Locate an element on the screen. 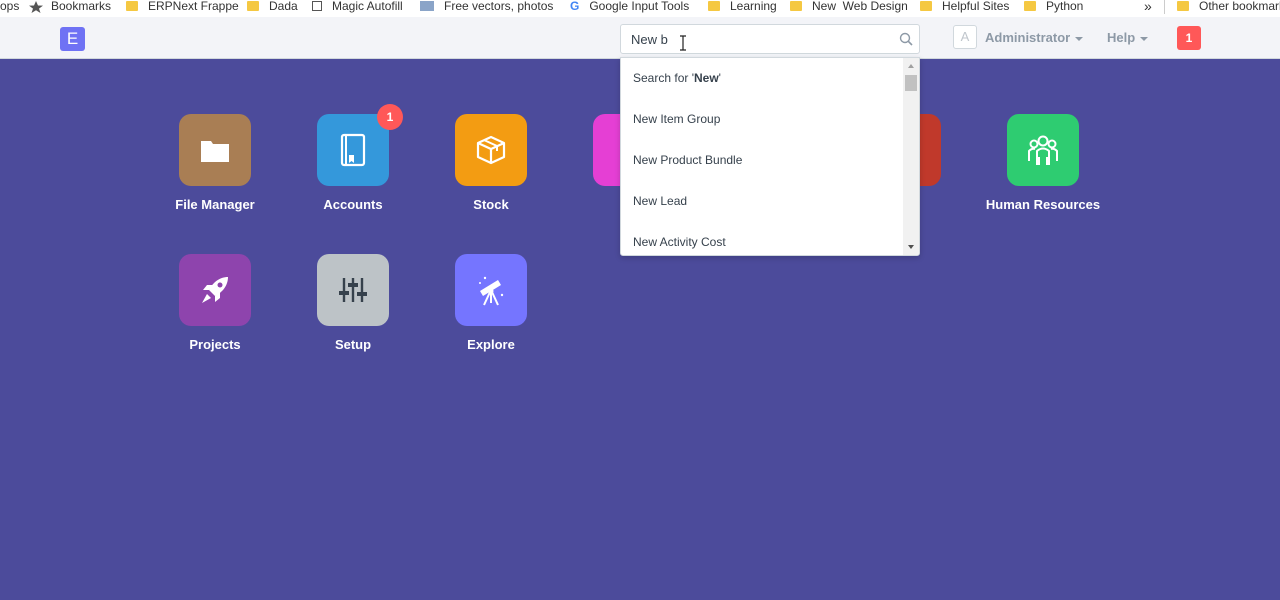  app-label: Stock is located at coordinates (491, 204).